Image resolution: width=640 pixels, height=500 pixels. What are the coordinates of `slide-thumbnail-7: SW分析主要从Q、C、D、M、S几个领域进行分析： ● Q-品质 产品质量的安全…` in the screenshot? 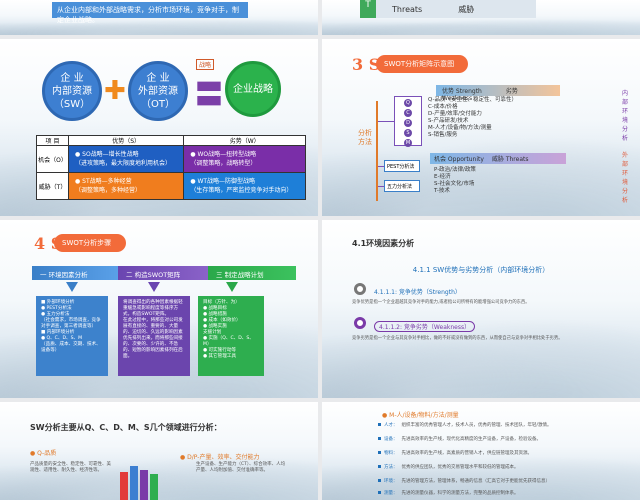 It's located at (159, 451).